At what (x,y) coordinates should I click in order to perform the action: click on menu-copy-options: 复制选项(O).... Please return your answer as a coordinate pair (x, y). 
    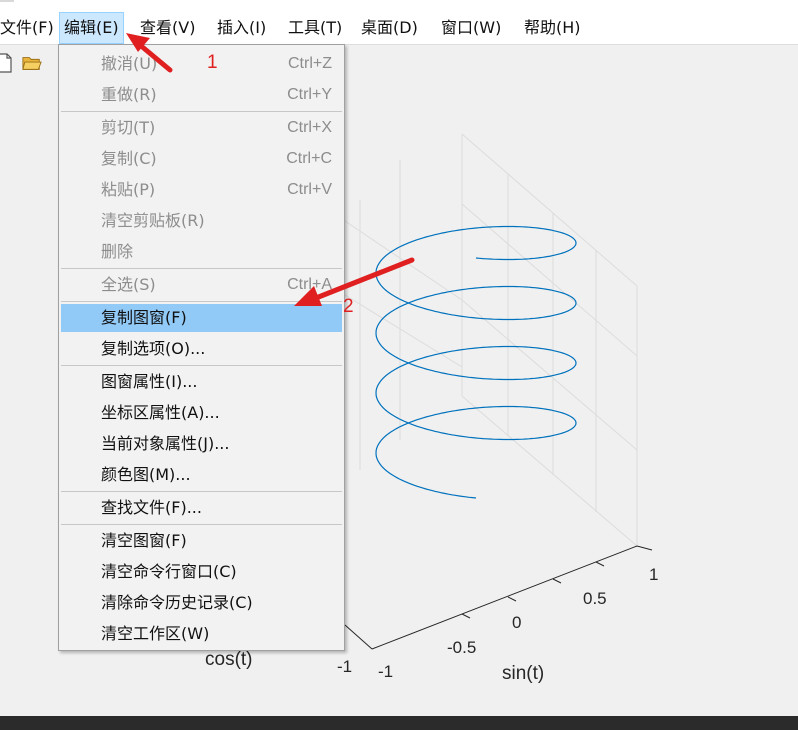
    Looking at the image, I should click on (201, 349).